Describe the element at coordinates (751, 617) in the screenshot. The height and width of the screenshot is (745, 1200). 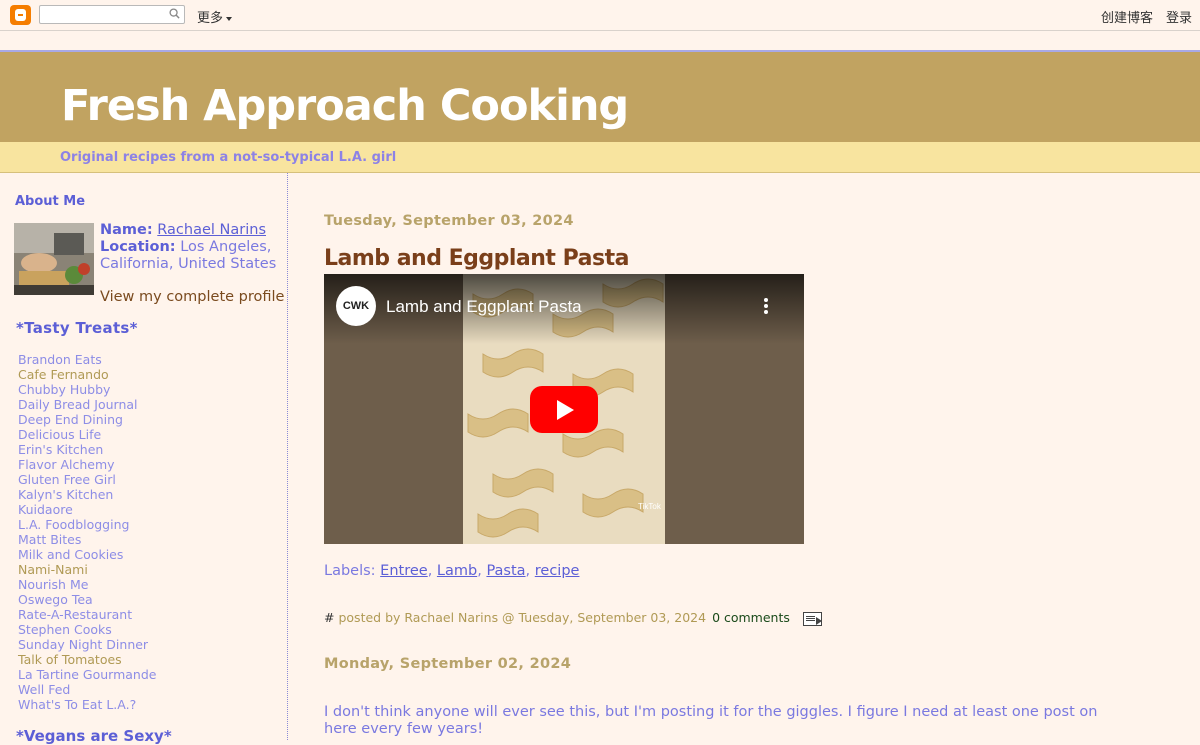
I see `comments-link: 0 comments` at that location.